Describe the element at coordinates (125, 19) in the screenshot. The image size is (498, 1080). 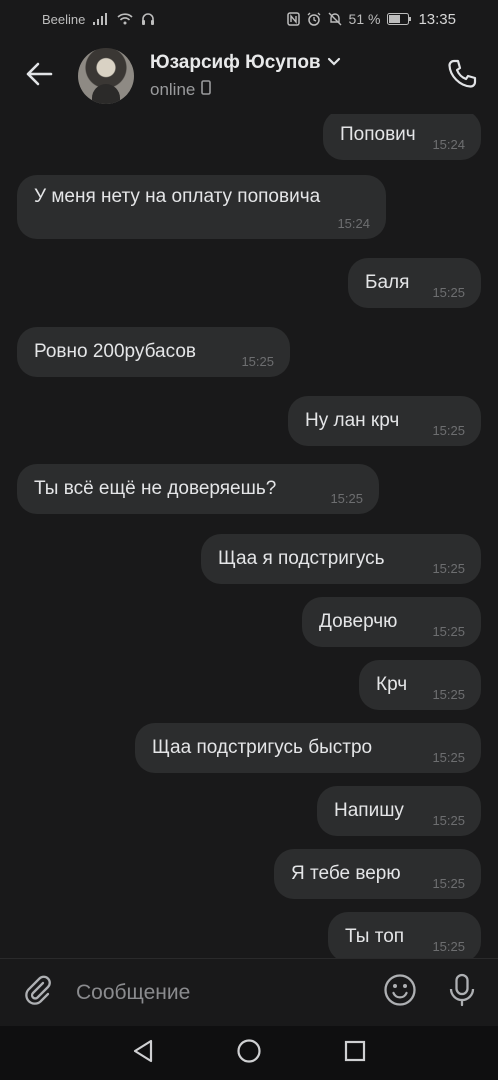
I see `wifi-icon` at that location.